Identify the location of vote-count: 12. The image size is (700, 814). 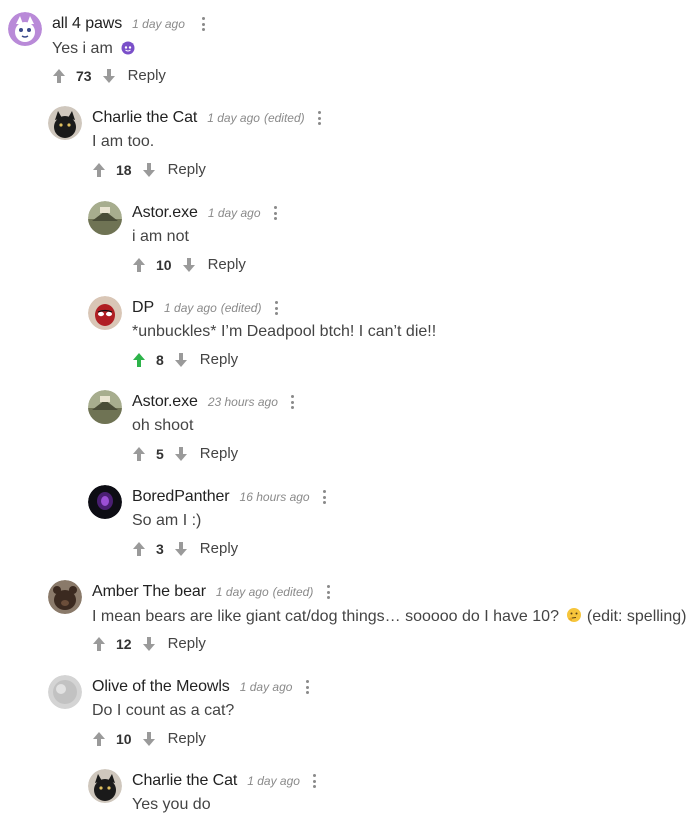
(124, 643).